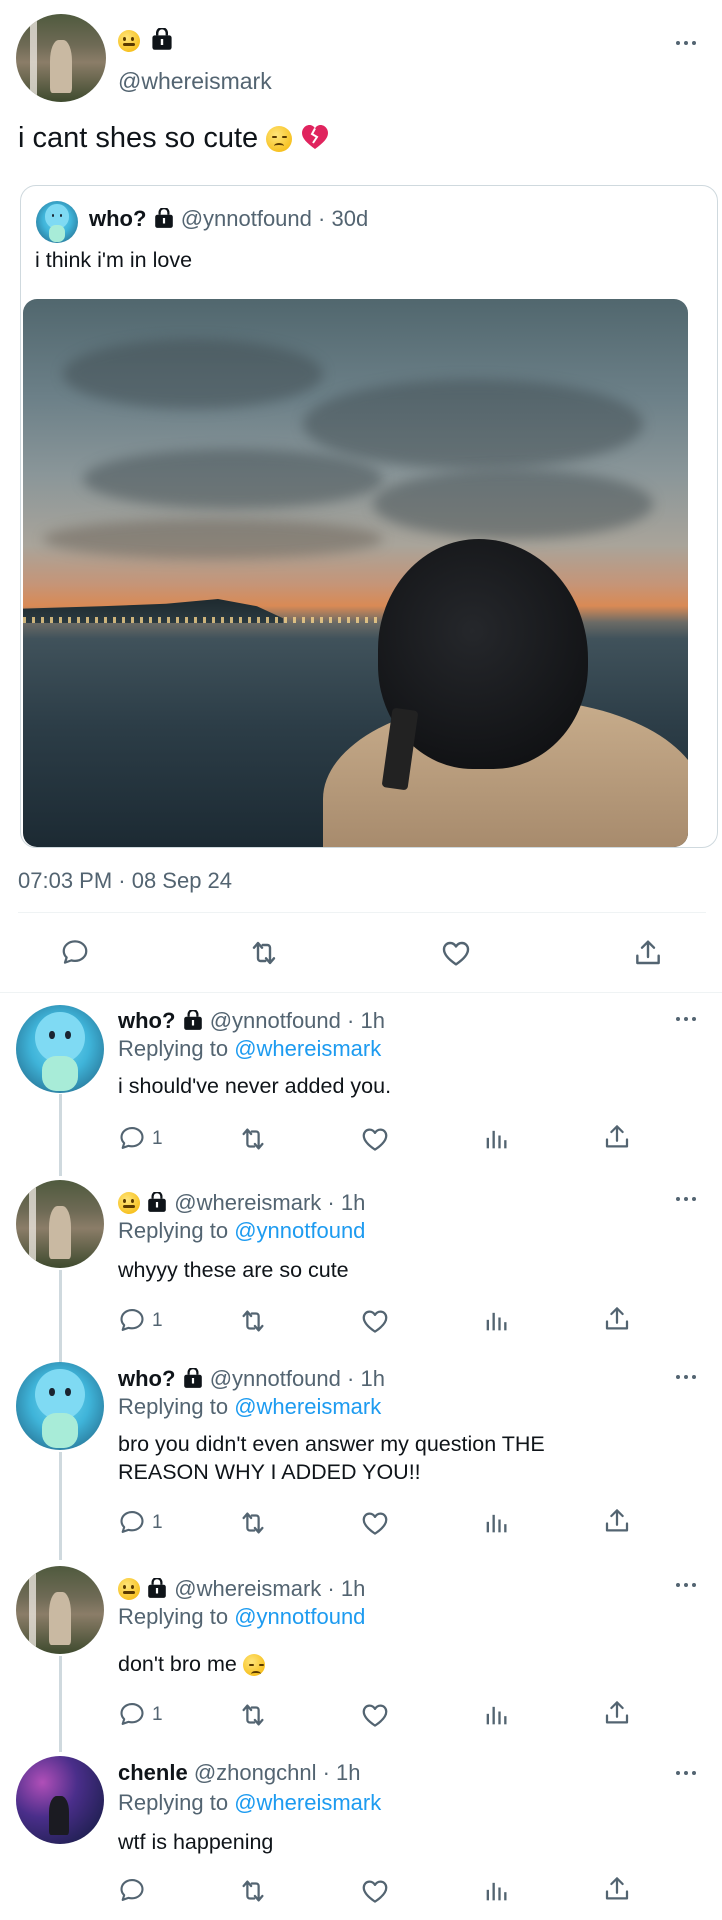 This screenshot has width=722, height=1920. What do you see at coordinates (153, 1772) in the screenshot?
I see `reply-author-name: chenle` at bounding box center [153, 1772].